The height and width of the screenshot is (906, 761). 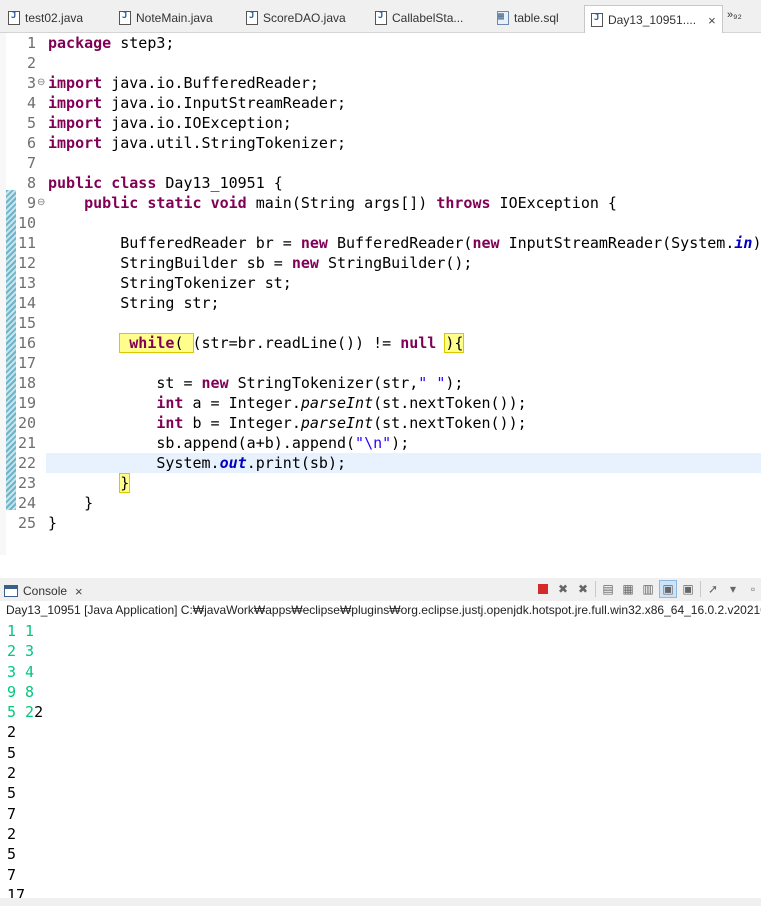 What do you see at coordinates (563, 589) in the screenshot?
I see `remove-launch-icon: ✖` at bounding box center [563, 589].